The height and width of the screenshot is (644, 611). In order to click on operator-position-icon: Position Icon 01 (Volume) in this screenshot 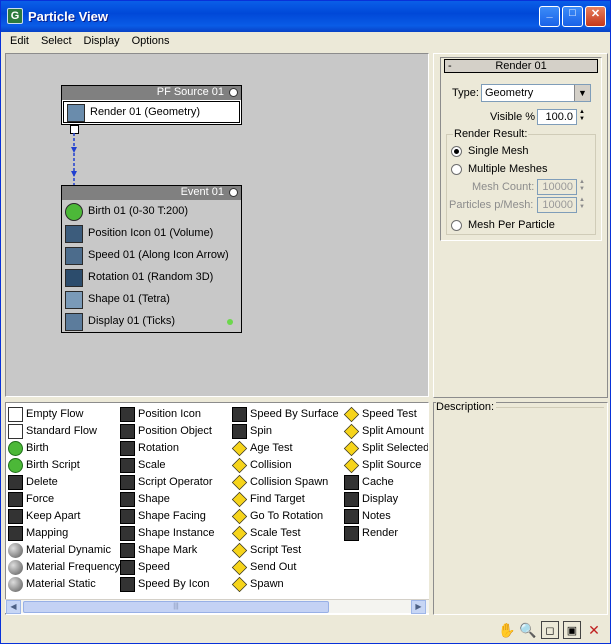, I will do `click(151, 233)`.